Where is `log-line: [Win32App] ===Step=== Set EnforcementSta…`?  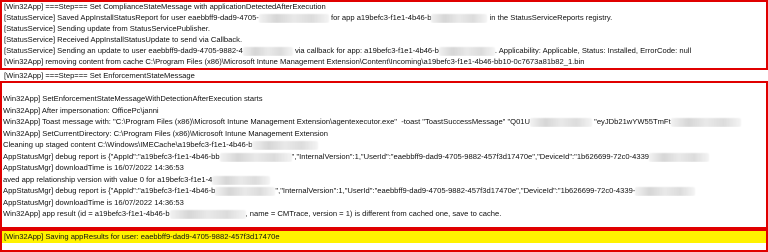
log-line: [Win32App] ===Step=== Set EnforcementSta… is located at coordinates (380, 75).